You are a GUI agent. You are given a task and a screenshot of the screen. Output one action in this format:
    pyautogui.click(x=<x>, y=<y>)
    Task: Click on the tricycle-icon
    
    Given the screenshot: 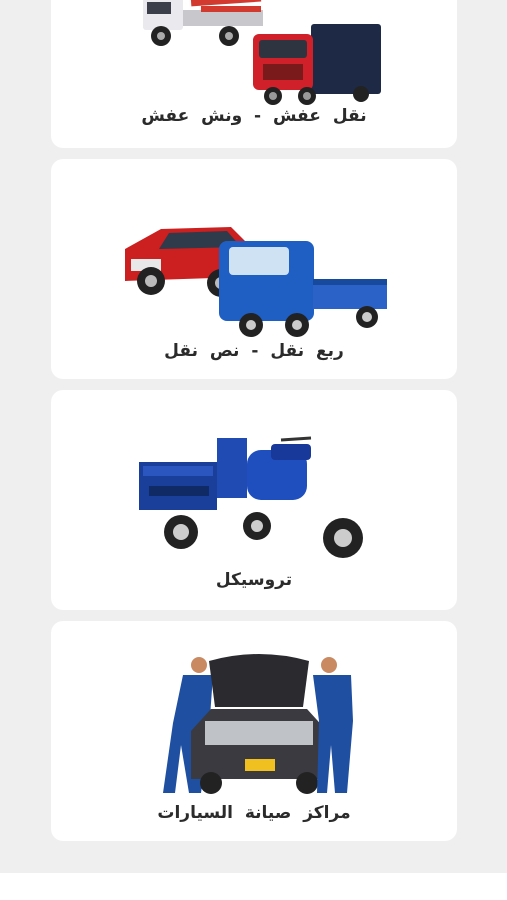 What is the action you would take?
    pyautogui.click(x=254, y=497)
    